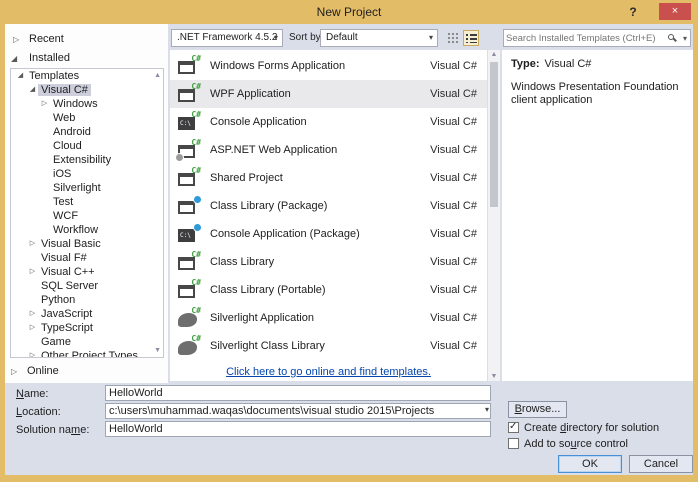 This screenshot has width=698, height=482. I want to click on template-item-silverlight-class-library: C# Silverlight Class Library Visual C#, so click(328, 346).